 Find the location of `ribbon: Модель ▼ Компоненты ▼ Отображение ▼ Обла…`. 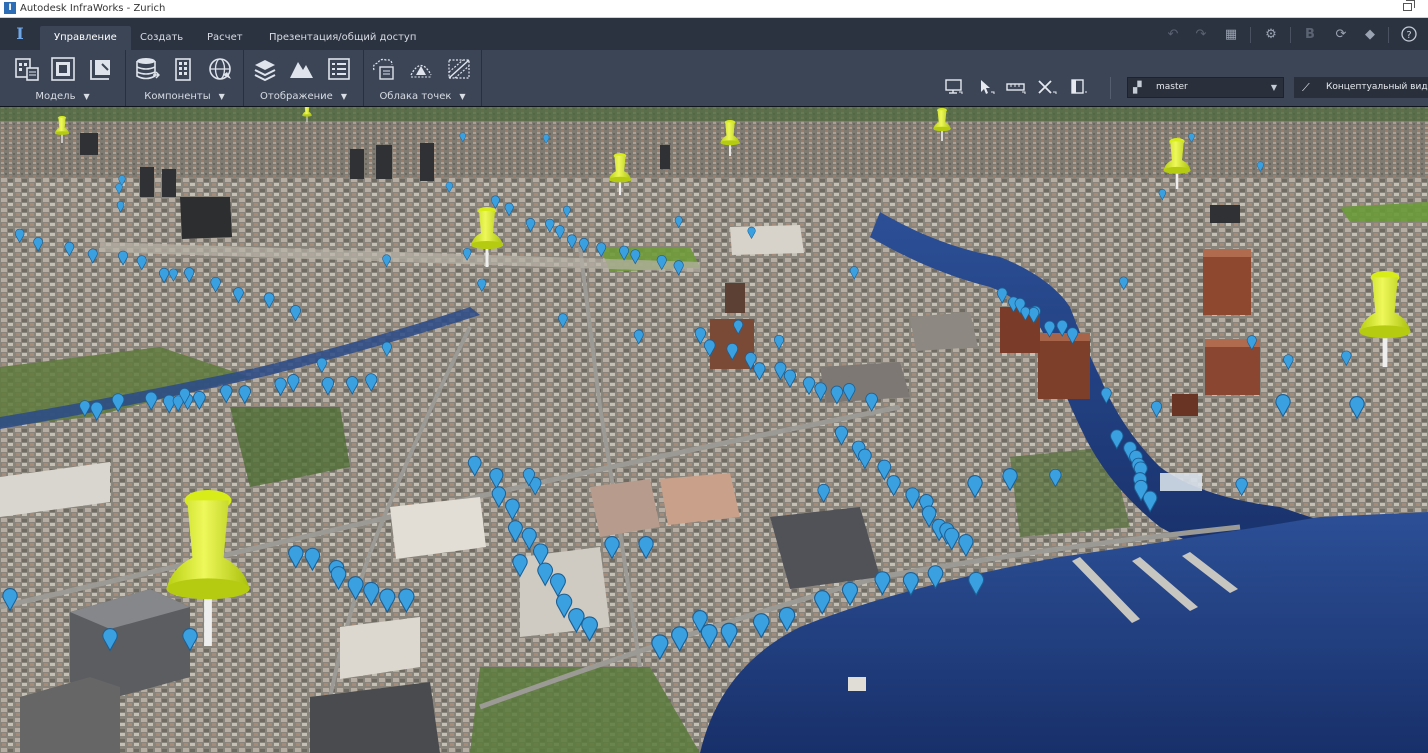

ribbon: Модель ▼ Компоненты ▼ Отображение ▼ Обла… is located at coordinates (714, 78).